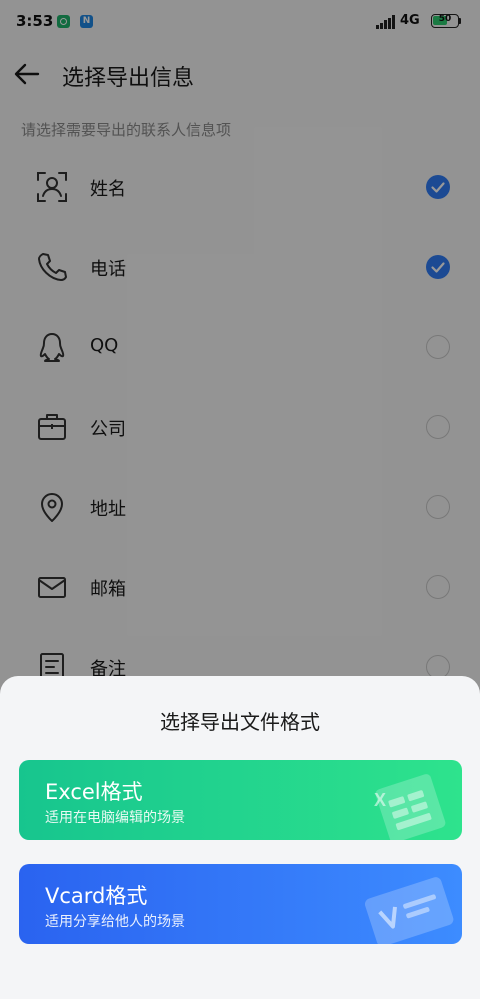 This screenshot has height=999, width=480. What do you see at coordinates (115, 922) in the screenshot?
I see `option-description: 适用分享给他人的场景` at bounding box center [115, 922].